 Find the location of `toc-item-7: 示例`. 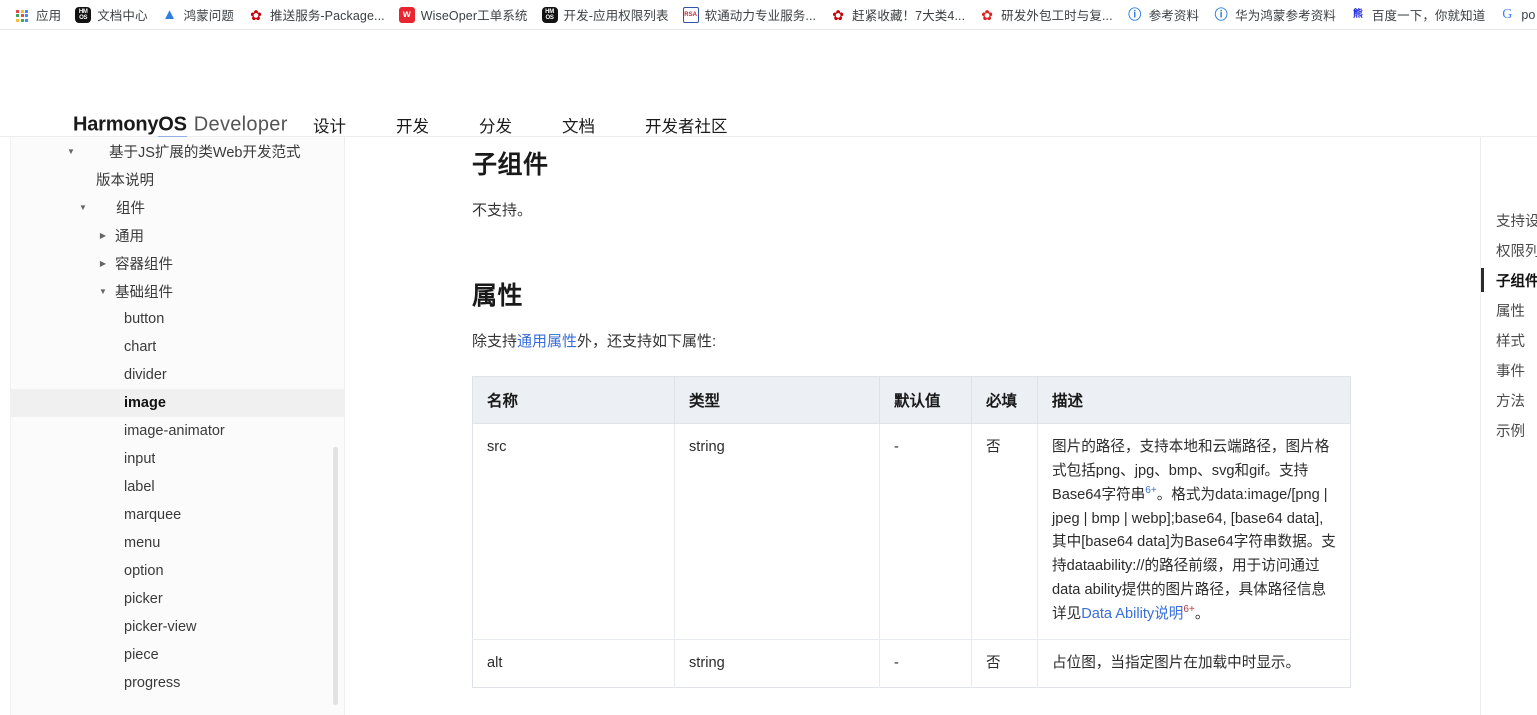

toc-item-7: 示例 is located at coordinates (1509, 430).